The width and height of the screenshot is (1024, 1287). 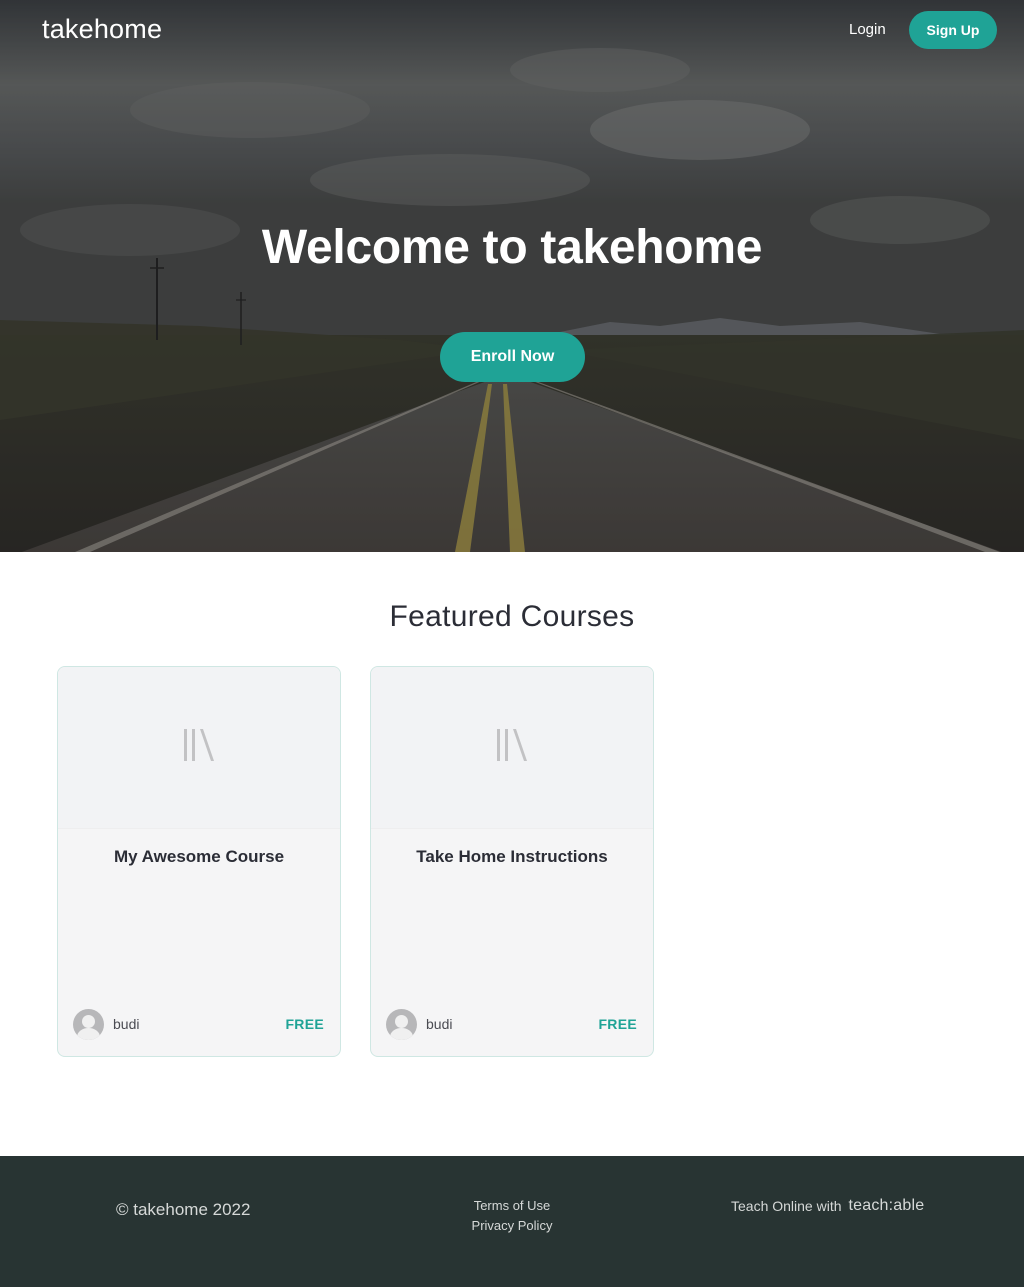 I want to click on teachable-logo: teach:able, so click(x=886, y=1205).